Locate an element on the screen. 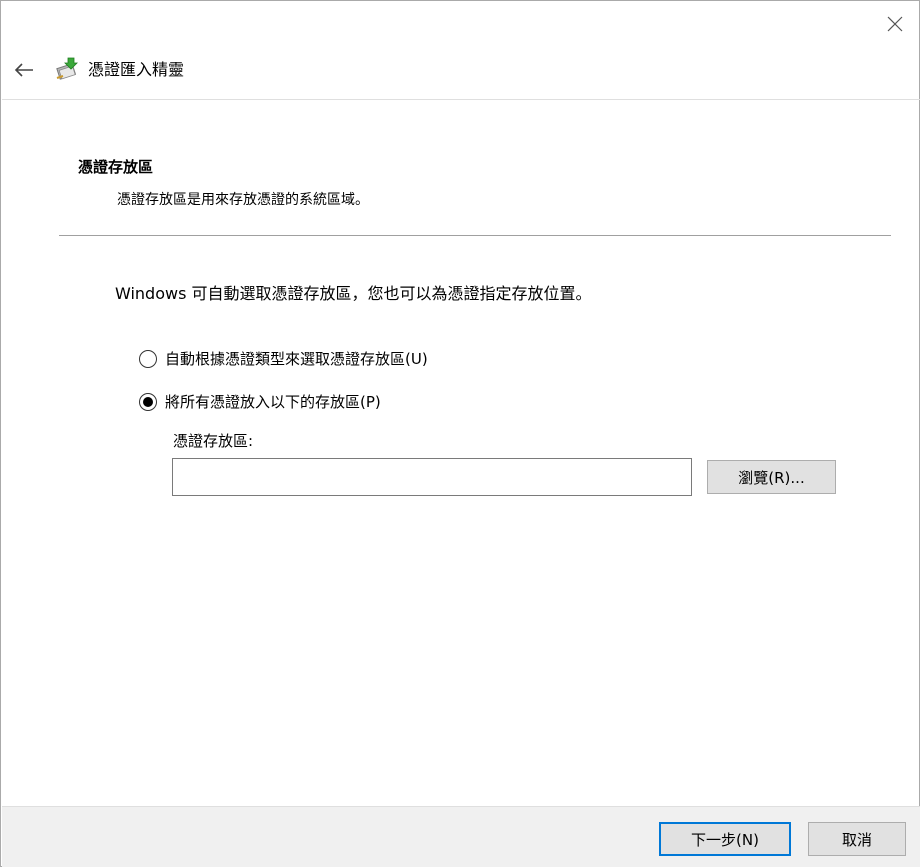 The height and width of the screenshot is (867, 920). back-arrow-icon is located at coordinates (23, 70).